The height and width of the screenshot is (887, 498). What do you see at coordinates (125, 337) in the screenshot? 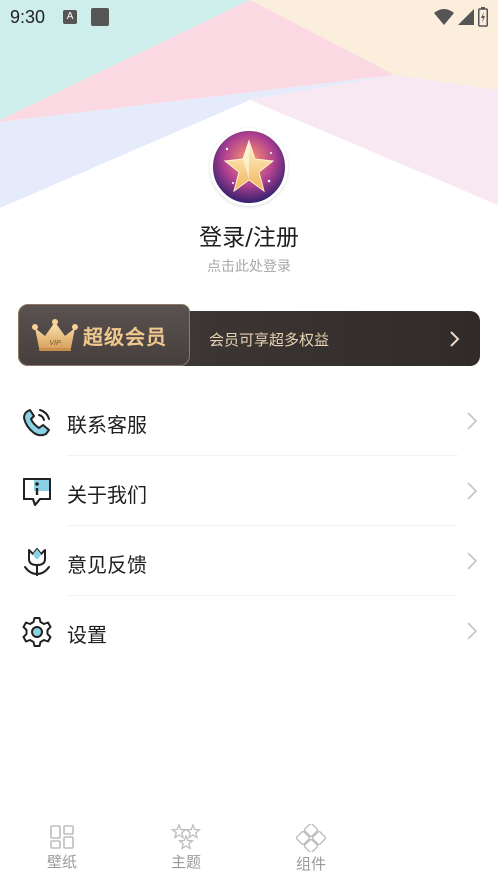
I see `vip-title: 超级会员` at bounding box center [125, 337].